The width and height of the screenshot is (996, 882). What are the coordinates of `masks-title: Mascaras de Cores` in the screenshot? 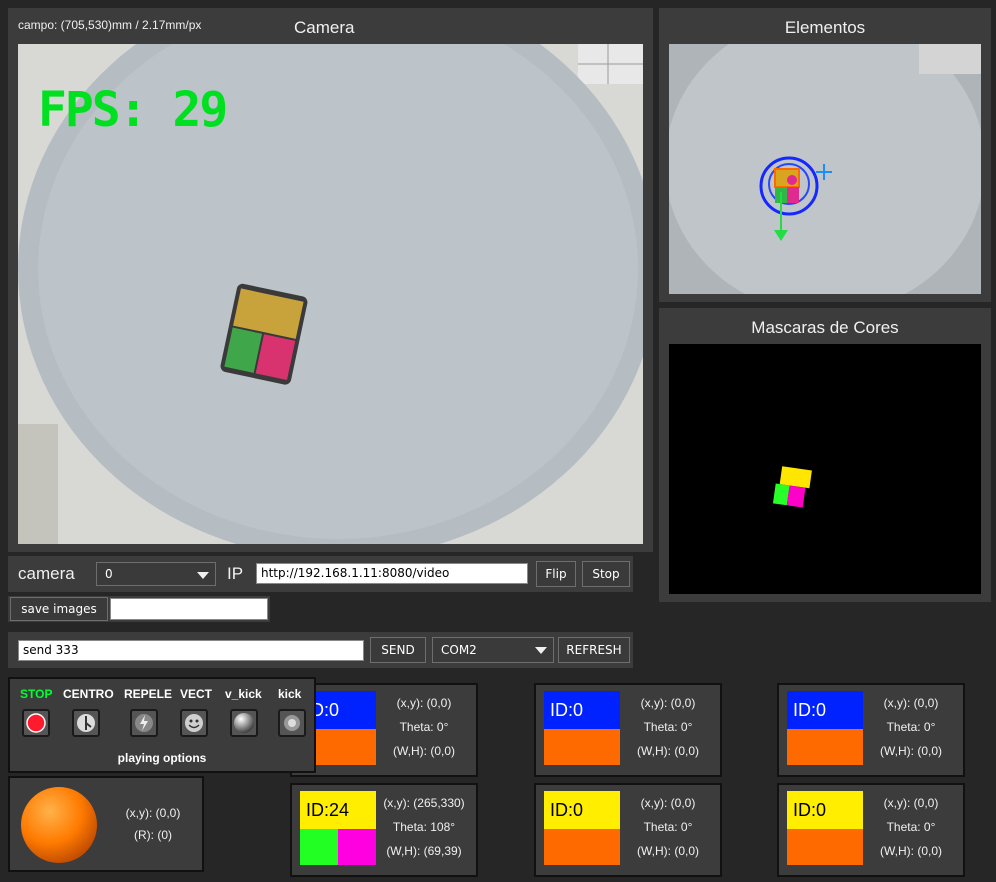 It's located at (825, 327).